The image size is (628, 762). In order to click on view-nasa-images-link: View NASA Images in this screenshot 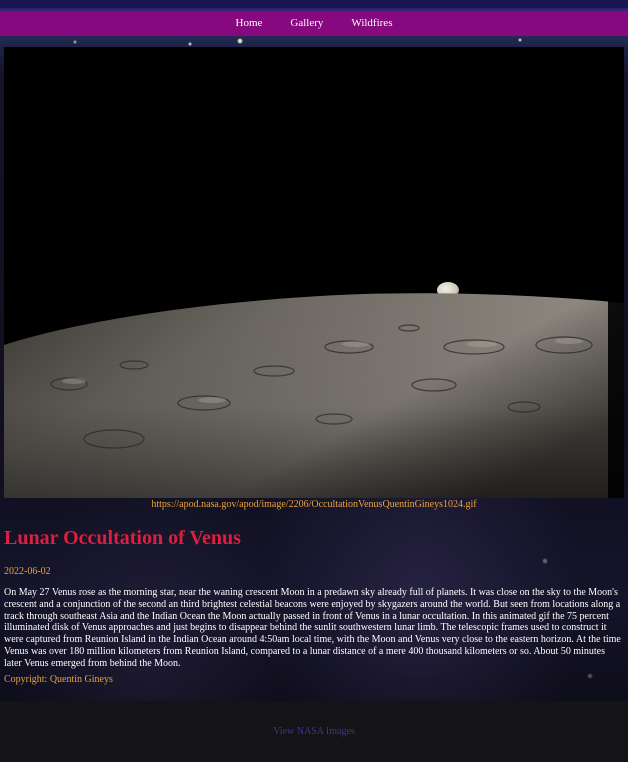, I will do `click(314, 731)`.